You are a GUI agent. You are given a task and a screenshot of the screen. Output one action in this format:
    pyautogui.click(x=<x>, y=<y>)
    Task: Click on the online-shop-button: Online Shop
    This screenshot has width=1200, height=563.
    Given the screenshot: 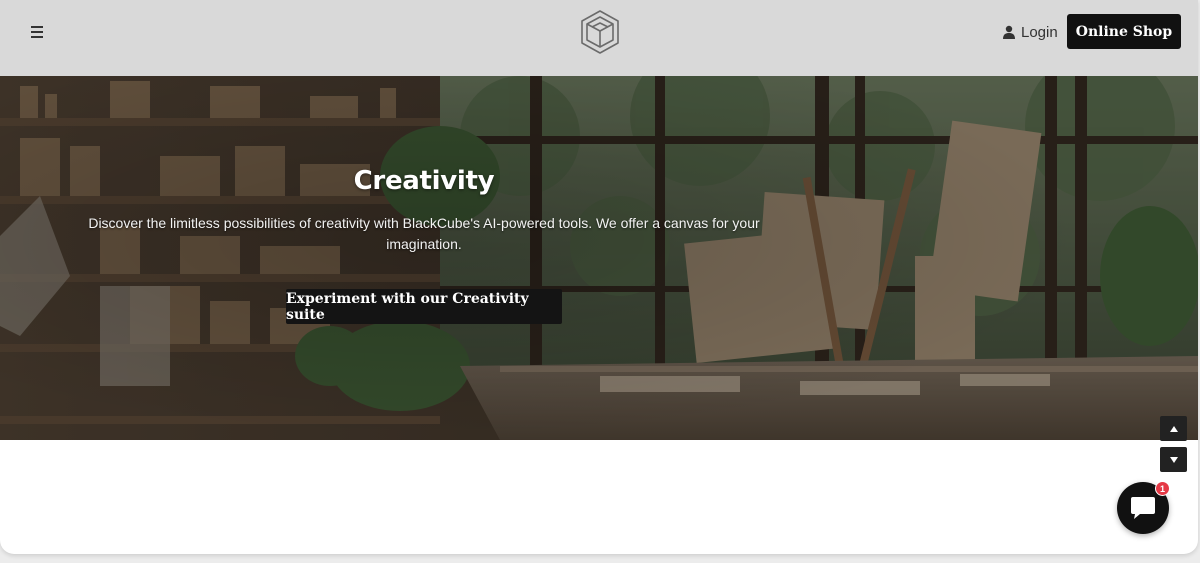 What is the action you would take?
    pyautogui.click(x=1124, y=31)
    